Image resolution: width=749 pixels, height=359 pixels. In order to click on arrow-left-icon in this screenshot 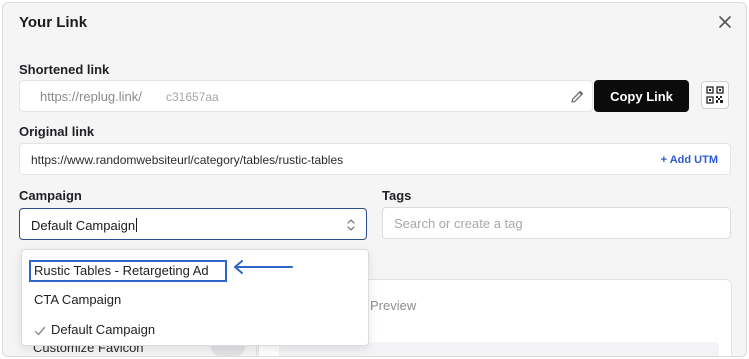, I will do `click(263, 267)`.